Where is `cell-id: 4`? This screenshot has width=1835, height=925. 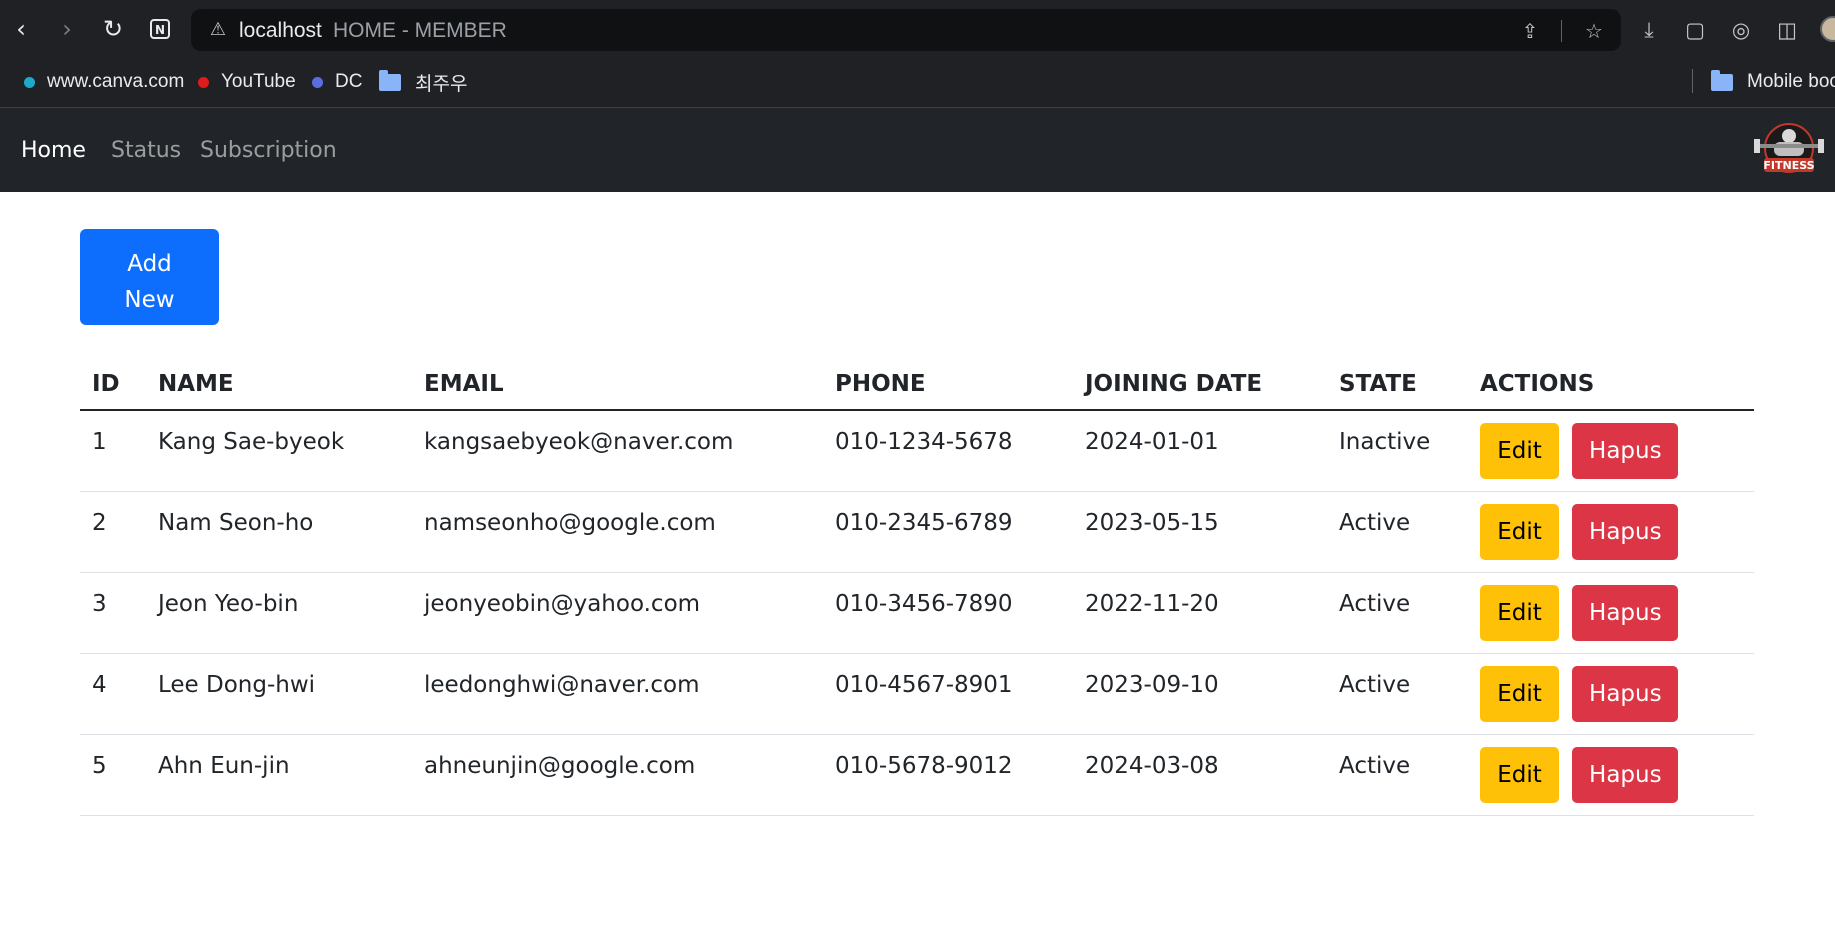 cell-id: 4 is located at coordinates (113, 694).